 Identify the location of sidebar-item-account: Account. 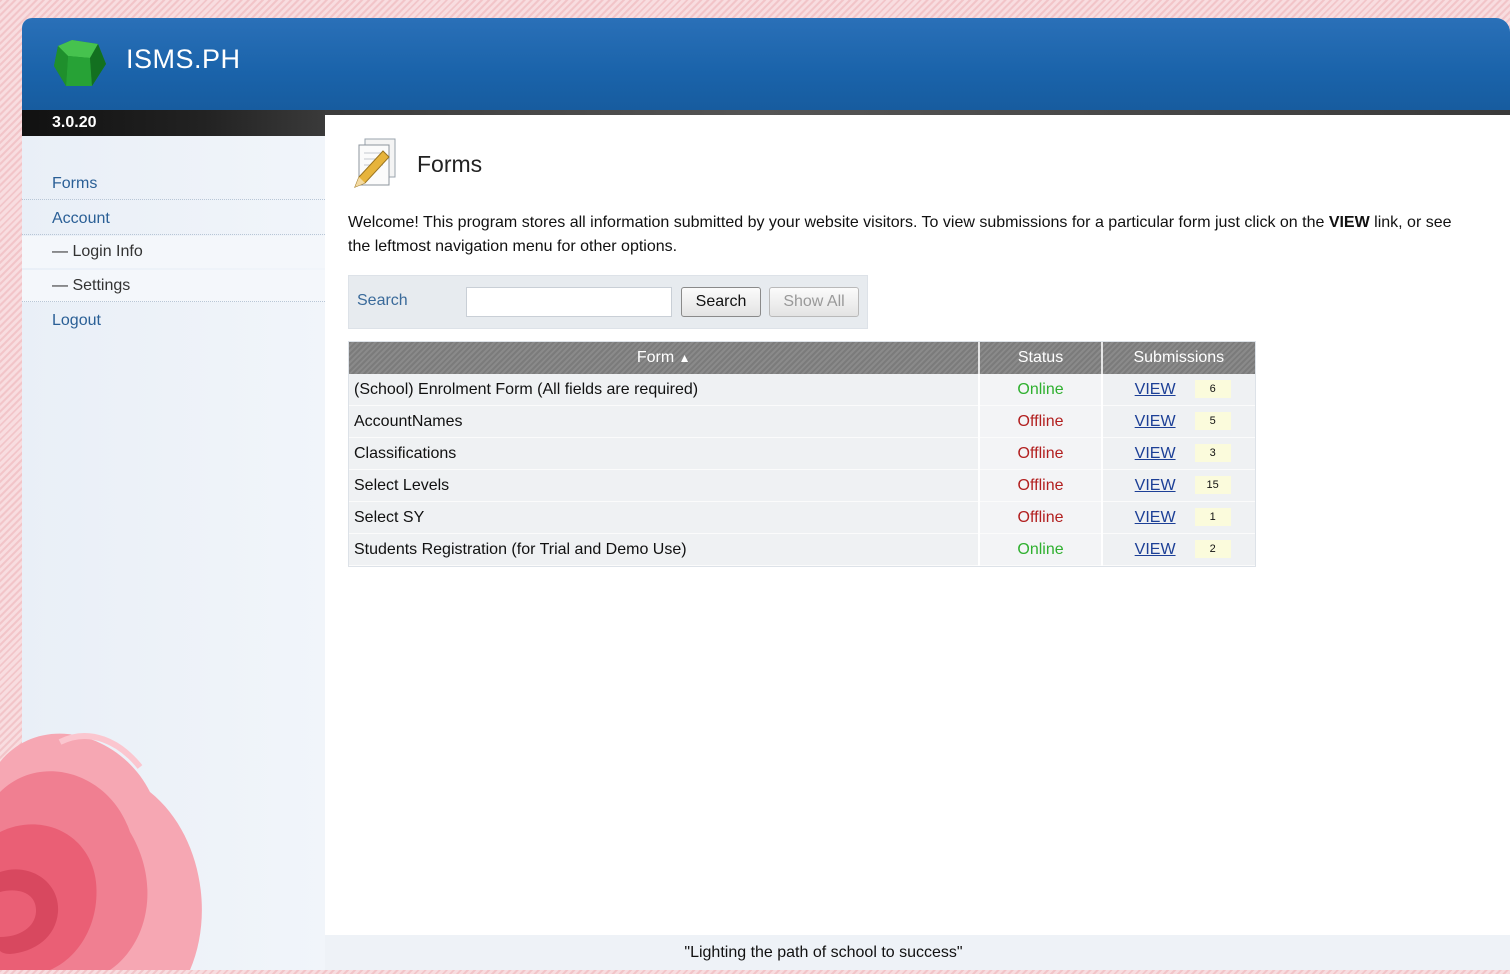
(173, 219).